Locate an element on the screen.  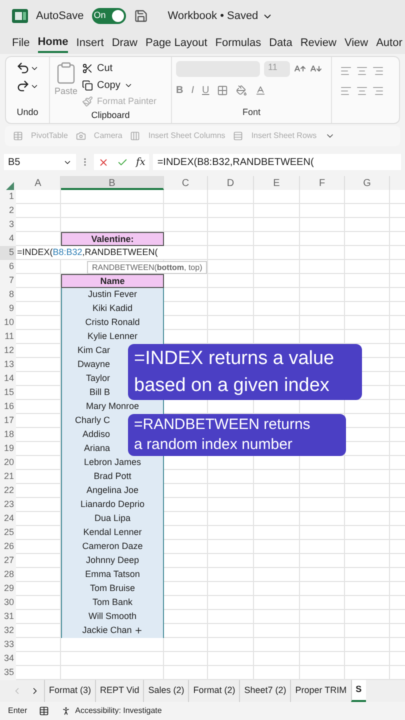
row-number: 20 is located at coordinates (8, 463).